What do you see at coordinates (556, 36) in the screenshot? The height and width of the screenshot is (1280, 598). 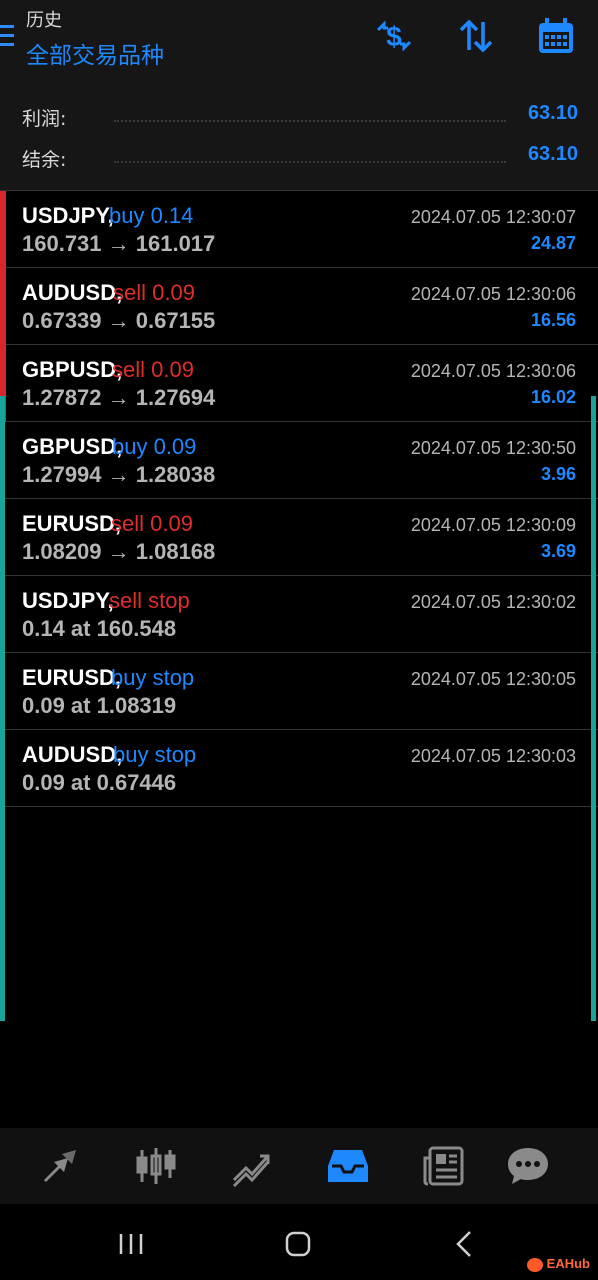 I see `calendar-icon` at bounding box center [556, 36].